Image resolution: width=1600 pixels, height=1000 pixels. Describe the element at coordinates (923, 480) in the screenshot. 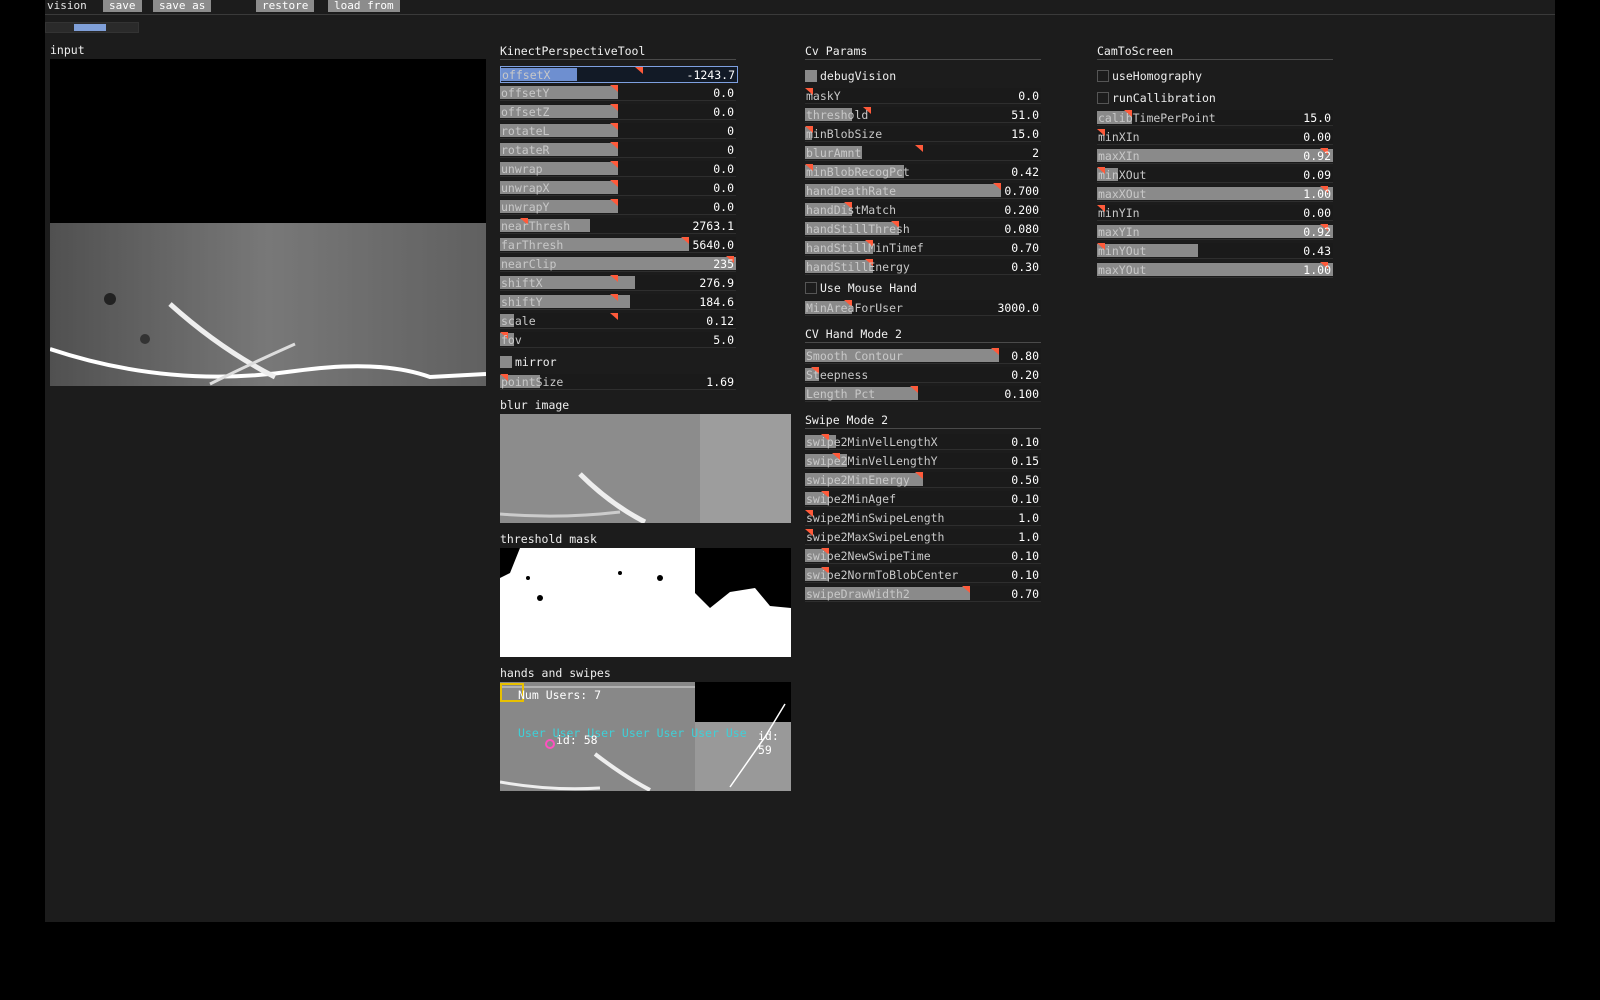

I see `slider-swipe2minenergy: swipe2MinEnergy 0.50` at that location.